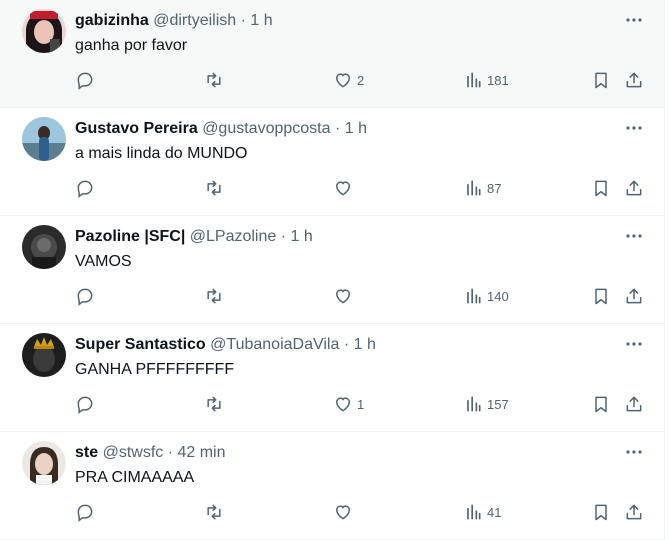 This screenshot has width=670, height=540. Describe the element at coordinates (498, 80) in the screenshot. I see `view-count: 181` at that location.